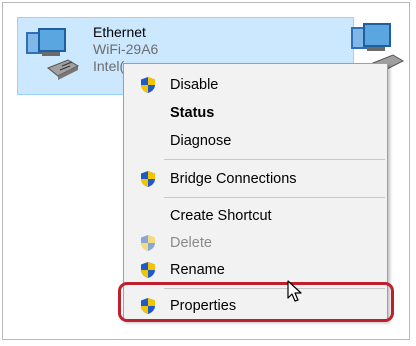  Describe the element at coordinates (255, 85) in the screenshot. I see `menu-item-disable: Disable` at that location.